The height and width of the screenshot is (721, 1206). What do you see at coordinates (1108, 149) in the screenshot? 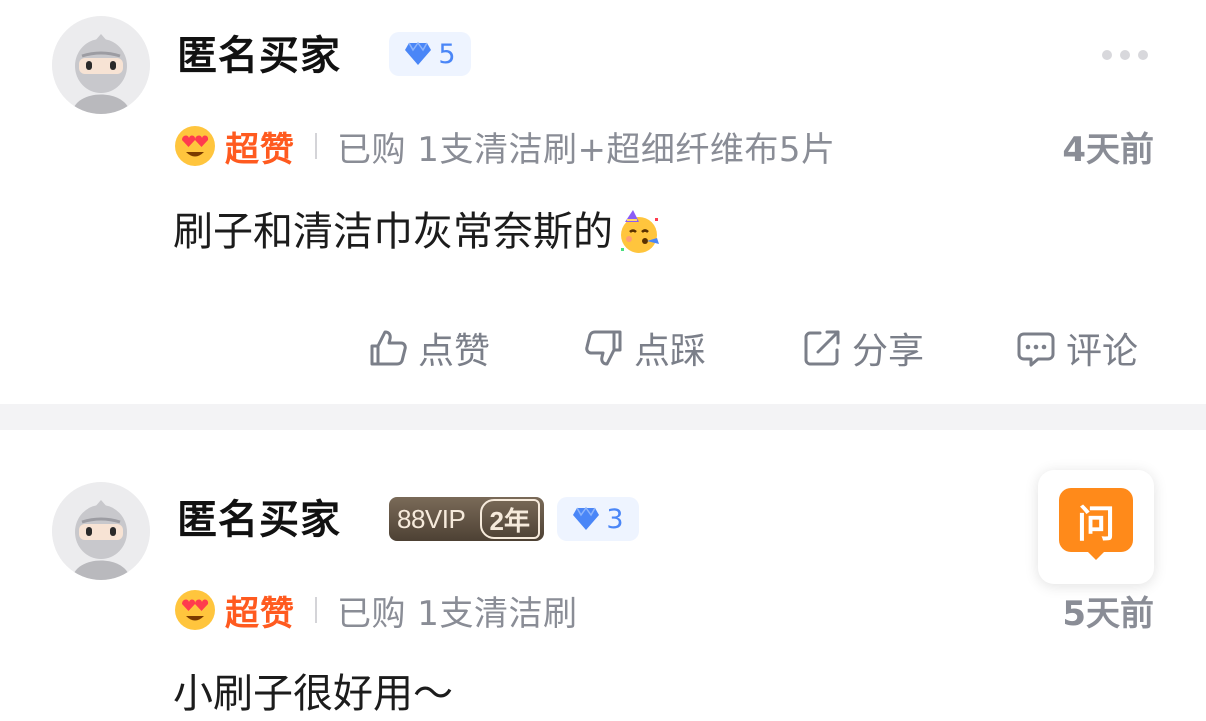
I see `review-time: 4天前` at bounding box center [1108, 149].